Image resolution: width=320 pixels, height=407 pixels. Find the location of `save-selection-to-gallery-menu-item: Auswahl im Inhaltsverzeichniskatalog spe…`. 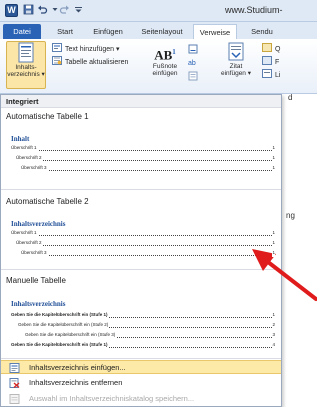

save-selection-to-gallery-menu-item: Auswahl im Inhaltsverzeichniskatalog spe… is located at coordinates (141, 399).